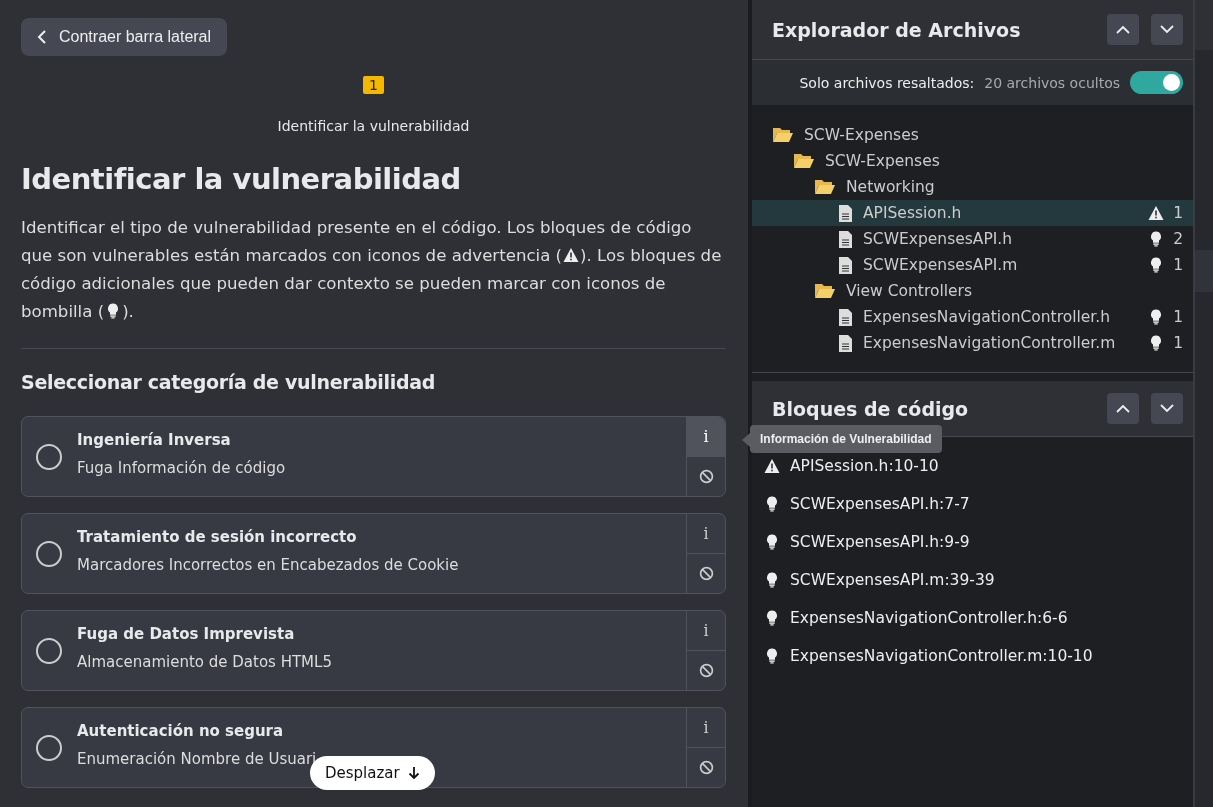 The width and height of the screenshot is (1213, 807). What do you see at coordinates (205, 662) in the screenshot?
I see `category-subtitle: Almacenamiento de Datos HTML5` at bounding box center [205, 662].